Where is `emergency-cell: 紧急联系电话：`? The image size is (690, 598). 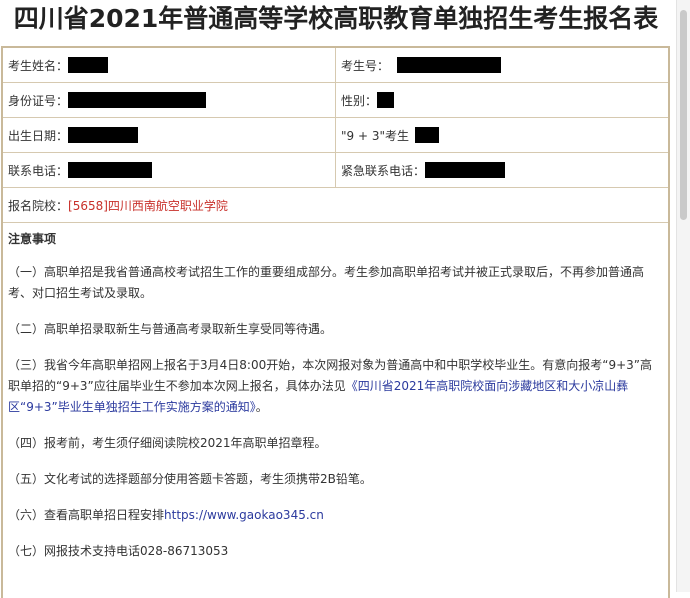
emergency-cell: 紧急联系电话： is located at coordinates (502, 170).